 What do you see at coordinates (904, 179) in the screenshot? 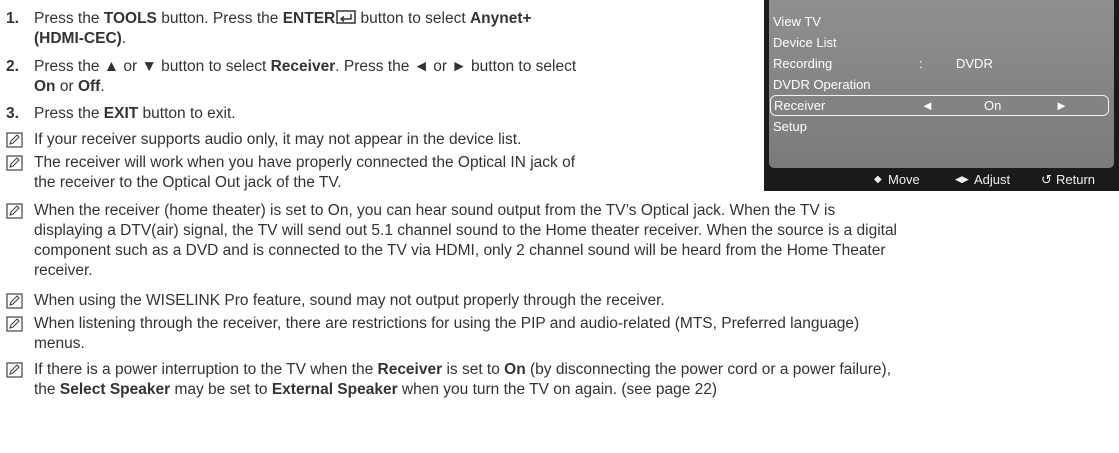
I see `move-hint: Move` at bounding box center [904, 179].